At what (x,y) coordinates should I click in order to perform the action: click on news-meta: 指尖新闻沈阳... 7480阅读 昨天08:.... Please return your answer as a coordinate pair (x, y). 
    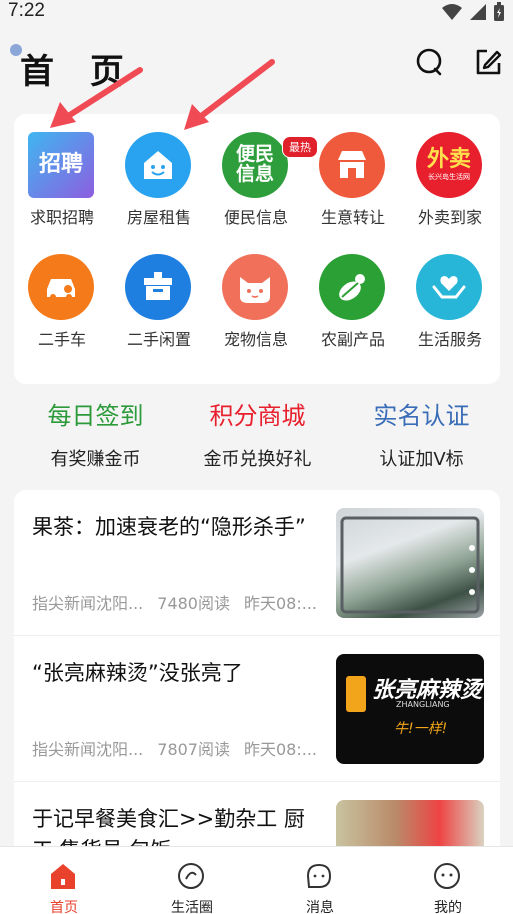
    Looking at the image, I should click on (175, 603).